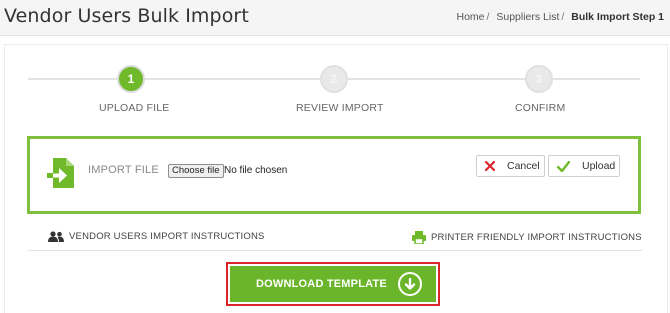  Describe the element at coordinates (167, 236) in the screenshot. I see `vendor-users-instructions-label: VENDOR USERS IMPORT INSTRUCTIONS` at that location.